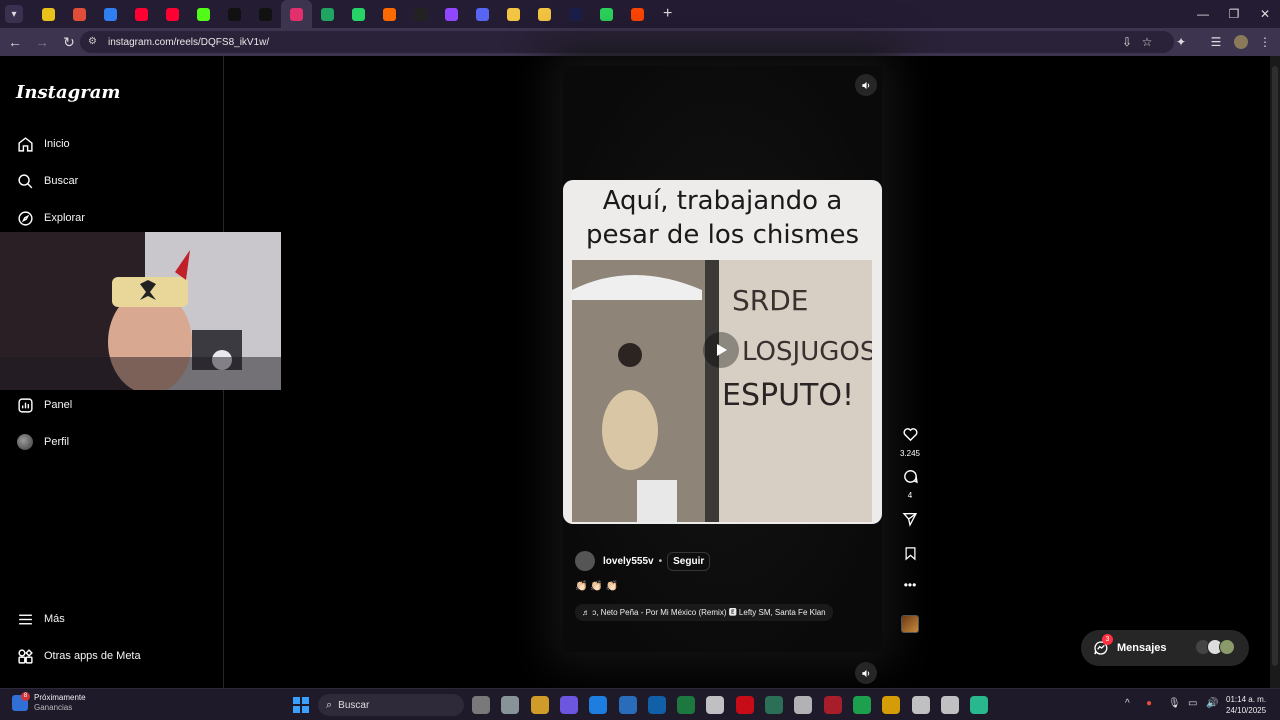 This screenshot has height=720, width=1280. I want to click on outlook-icon, so click(656, 705).